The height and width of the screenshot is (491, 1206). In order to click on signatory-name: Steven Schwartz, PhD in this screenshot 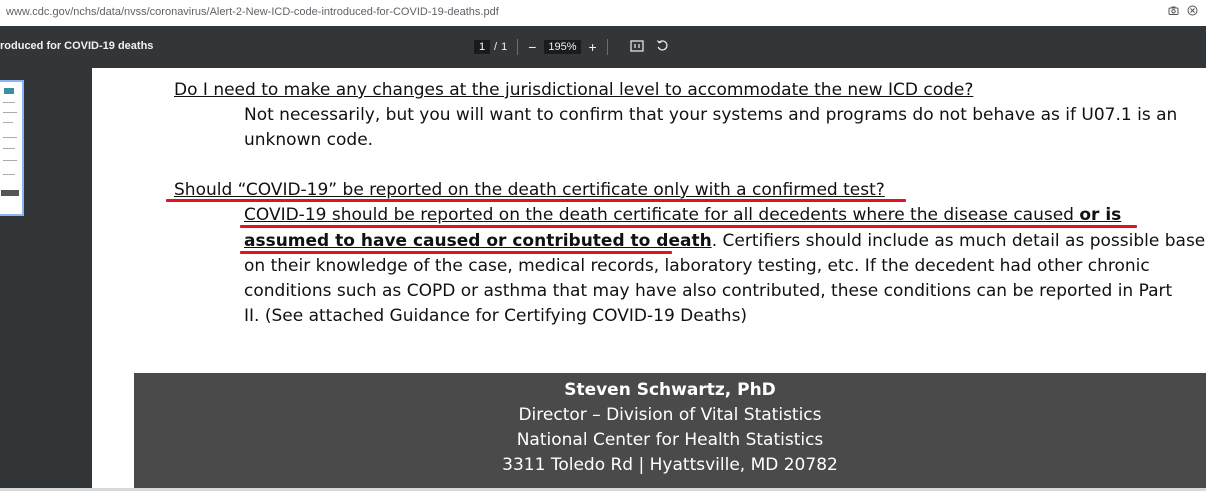, I will do `click(670, 390)`.